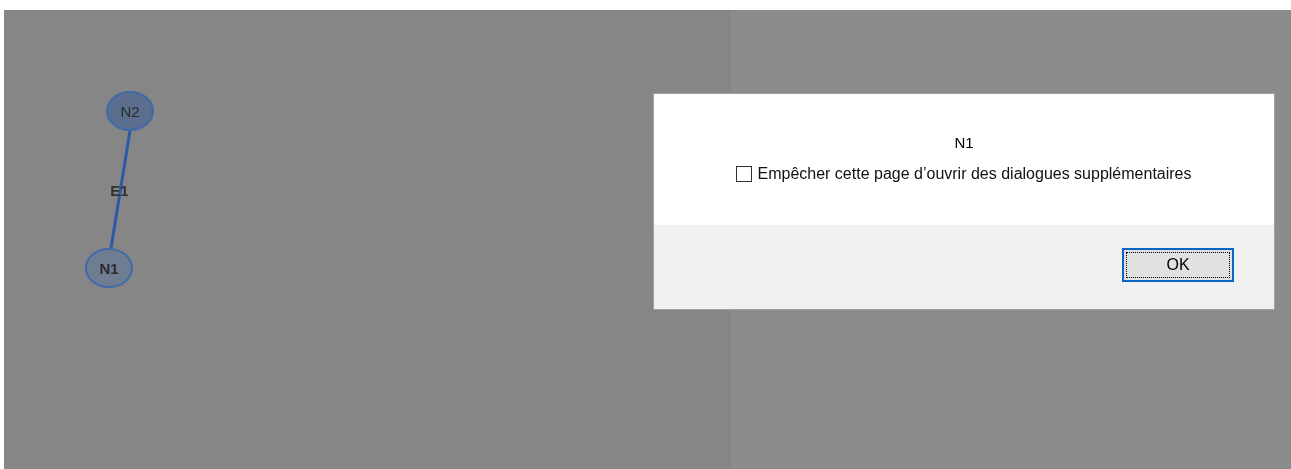 This screenshot has height=469, width=1291. What do you see at coordinates (974, 174) in the screenshot?
I see `checkbox-label: Empêcher cette page d’ouvrir des dialogues supplémentaires` at bounding box center [974, 174].